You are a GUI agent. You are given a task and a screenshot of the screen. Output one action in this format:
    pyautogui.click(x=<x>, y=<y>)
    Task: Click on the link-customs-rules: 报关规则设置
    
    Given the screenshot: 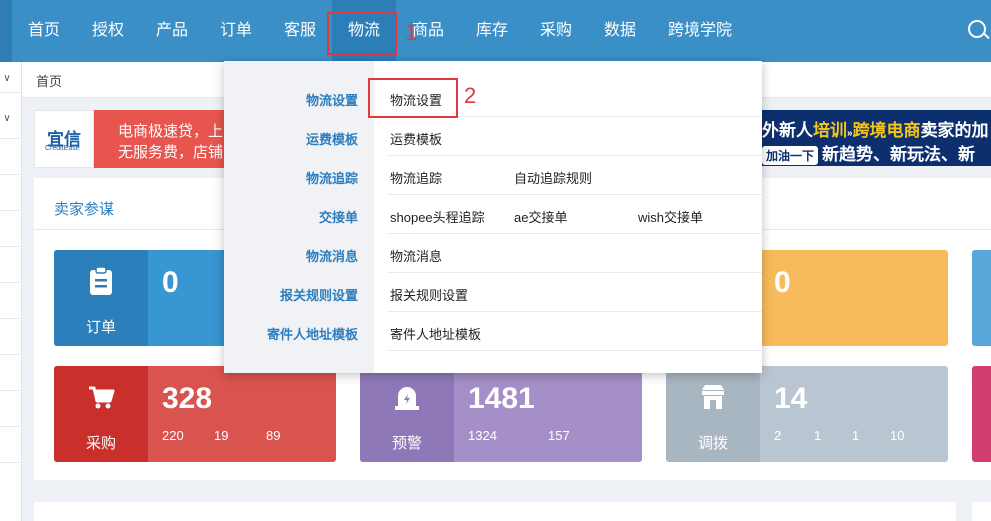 What is the action you would take?
    pyautogui.click(x=429, y=294)
    